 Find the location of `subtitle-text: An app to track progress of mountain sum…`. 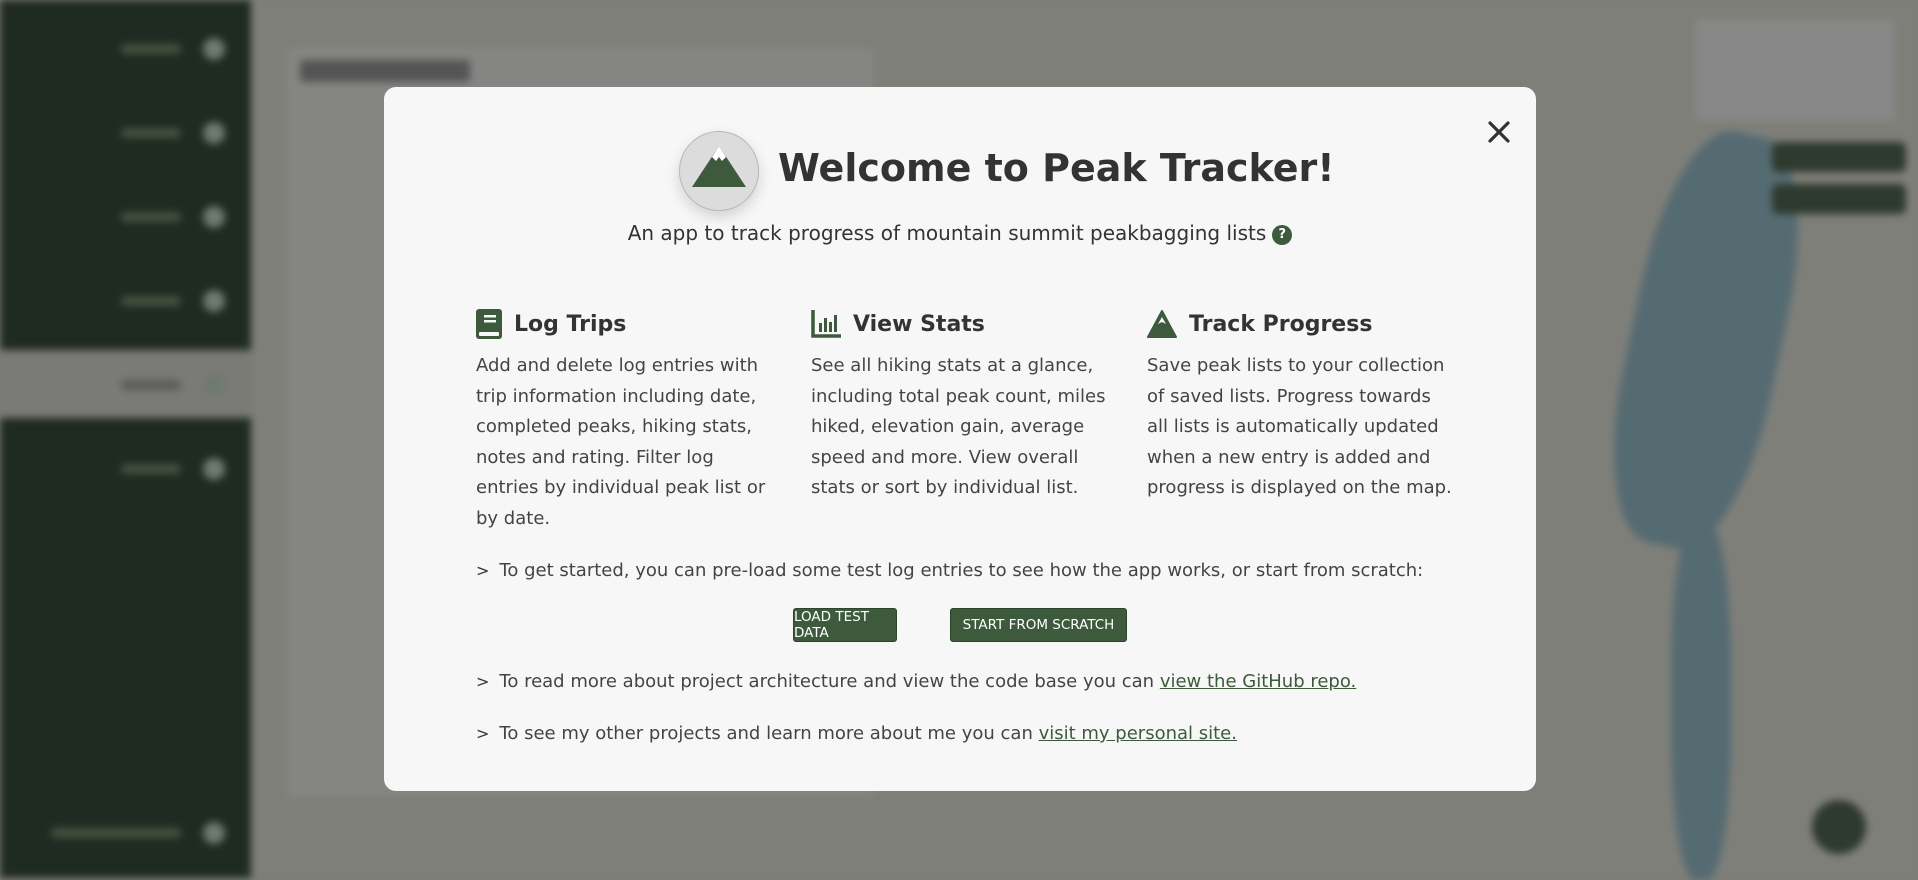

subtitle-text: An app to track progress of mountain sum… is located at coordinates (947, 233).